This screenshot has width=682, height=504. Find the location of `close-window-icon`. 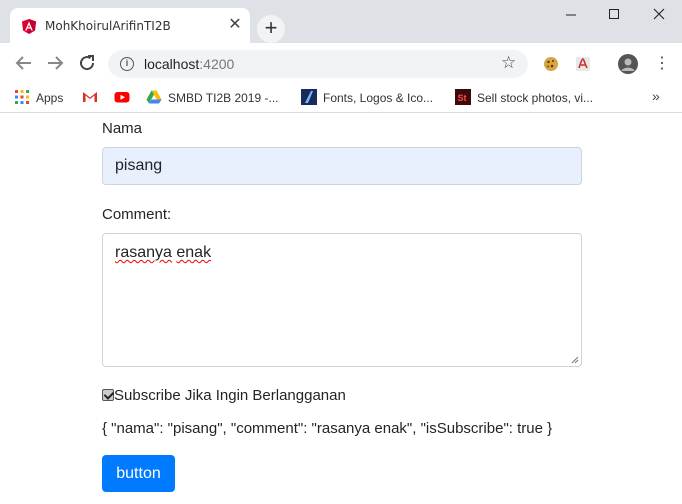

close-window-icon is located at coordinates (659, 15).